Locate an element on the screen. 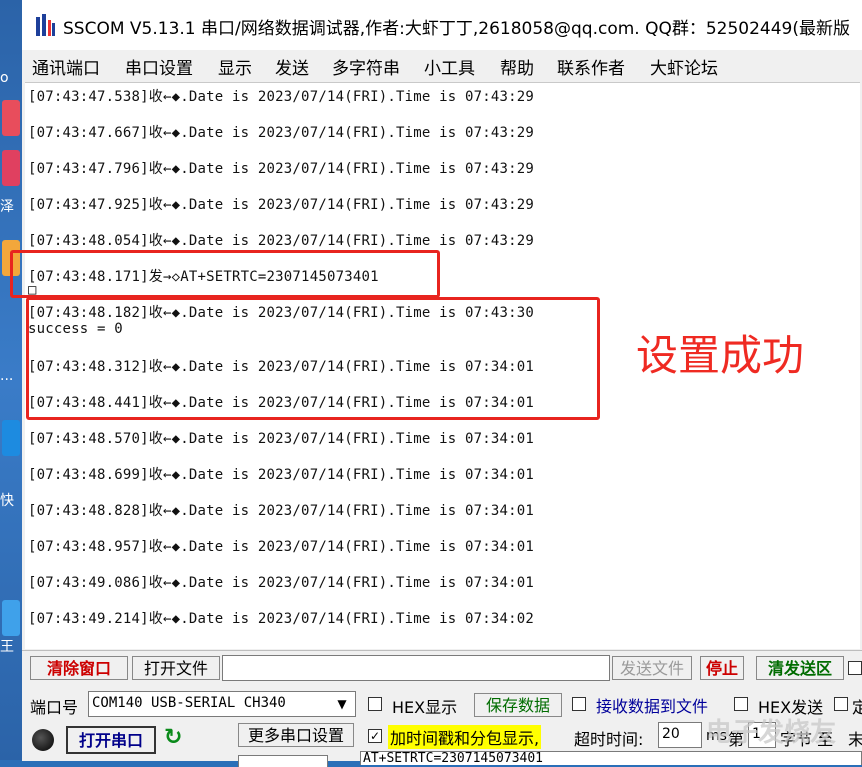 The height and width of the screenshot is (767, 862). open-file-button: 打开文件 is located at coordinates (176, 668).